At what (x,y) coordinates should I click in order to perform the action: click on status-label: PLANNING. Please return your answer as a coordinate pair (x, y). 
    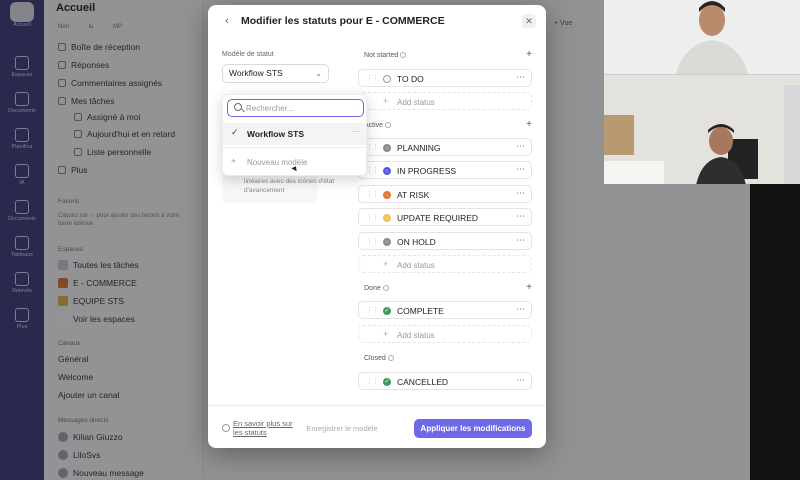
    Looking at the image, I should click on (419, 148).